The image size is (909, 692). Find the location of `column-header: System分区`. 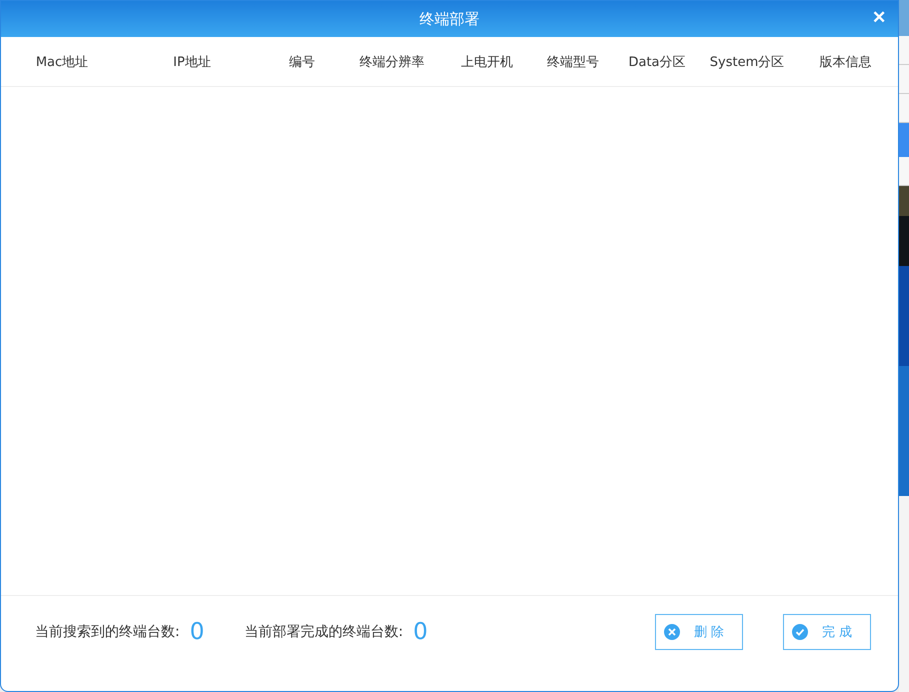

column-header: System分区 is located at coordinates (747, 62).